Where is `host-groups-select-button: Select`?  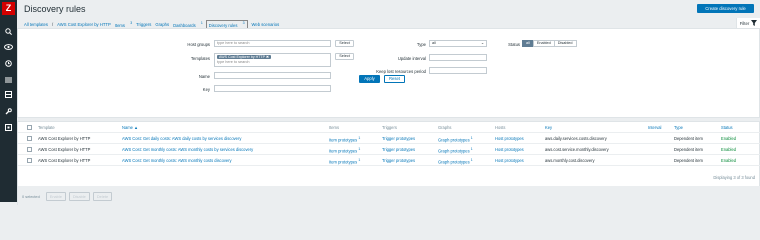 host-groups-select-button: Select is located at coordinates (344, 43).